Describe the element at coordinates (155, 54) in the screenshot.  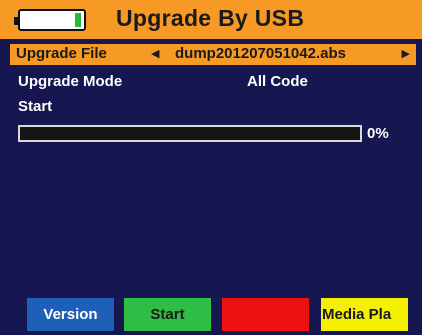
I see `arrow-left-icon: ◀` at that location.